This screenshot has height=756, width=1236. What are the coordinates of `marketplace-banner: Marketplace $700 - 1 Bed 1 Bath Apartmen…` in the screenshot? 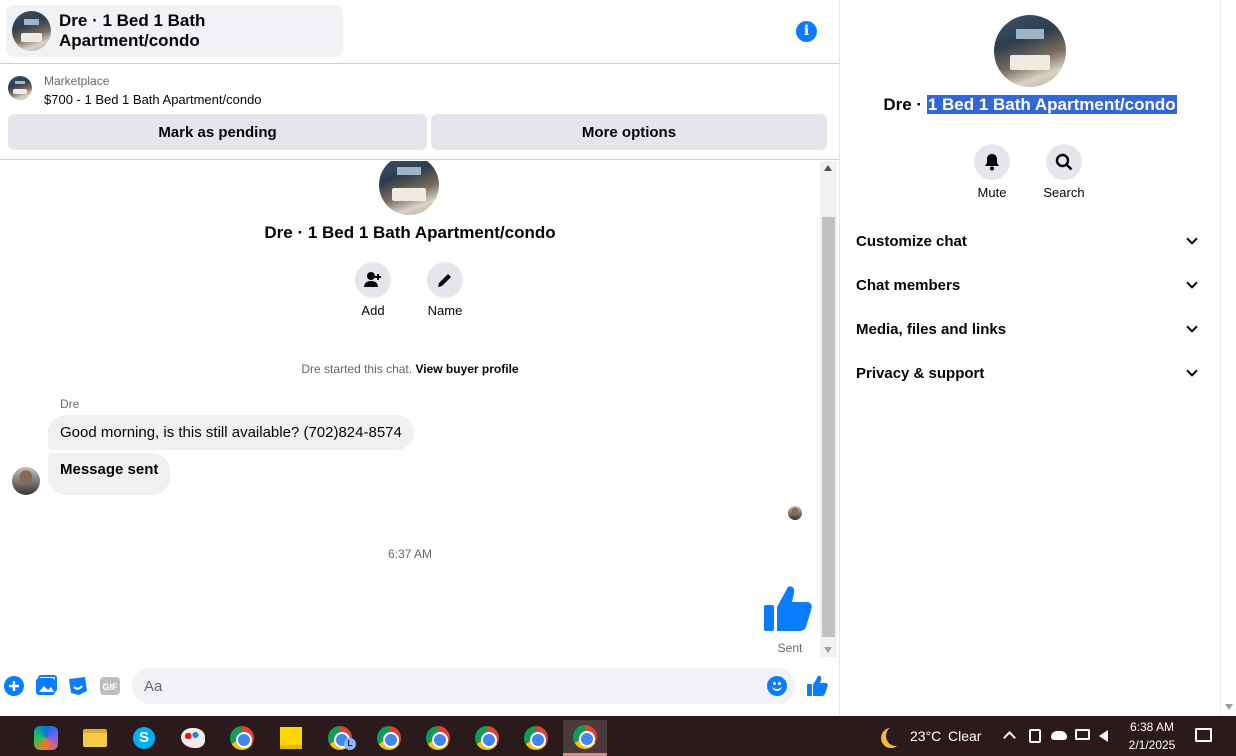 It's located at (419, 112).